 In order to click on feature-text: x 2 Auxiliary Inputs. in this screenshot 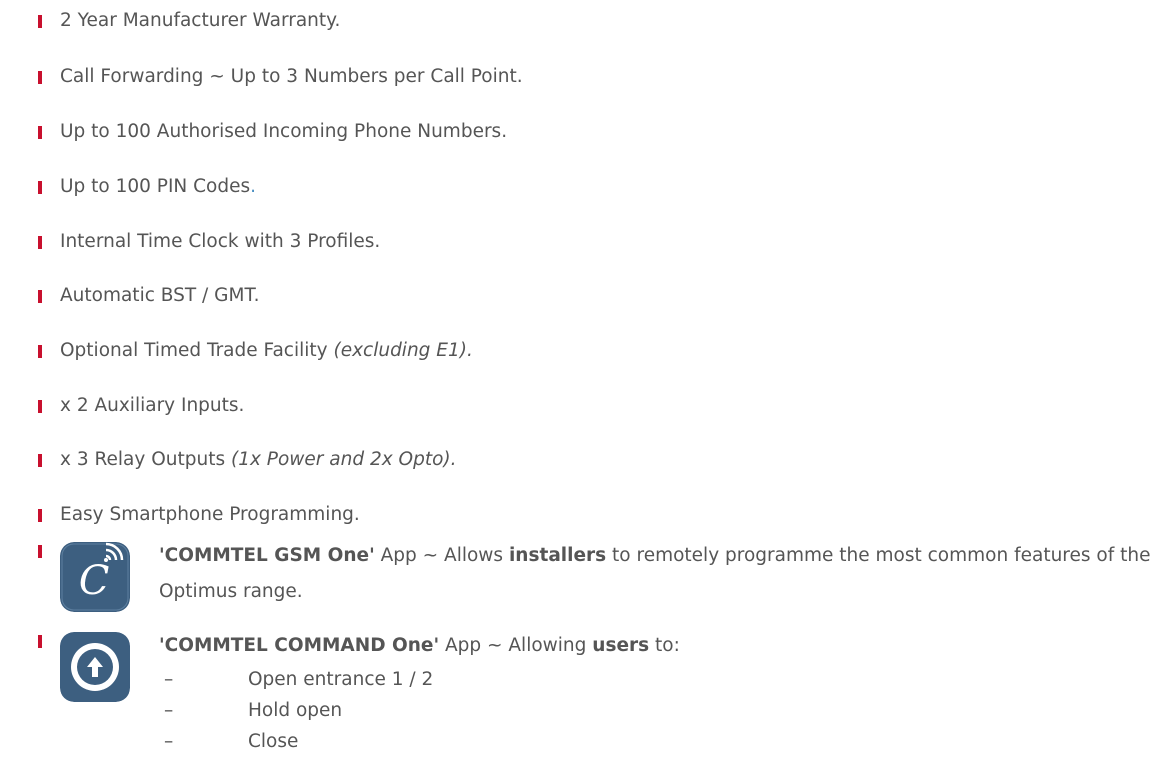, I will do `click(152, 405)`.